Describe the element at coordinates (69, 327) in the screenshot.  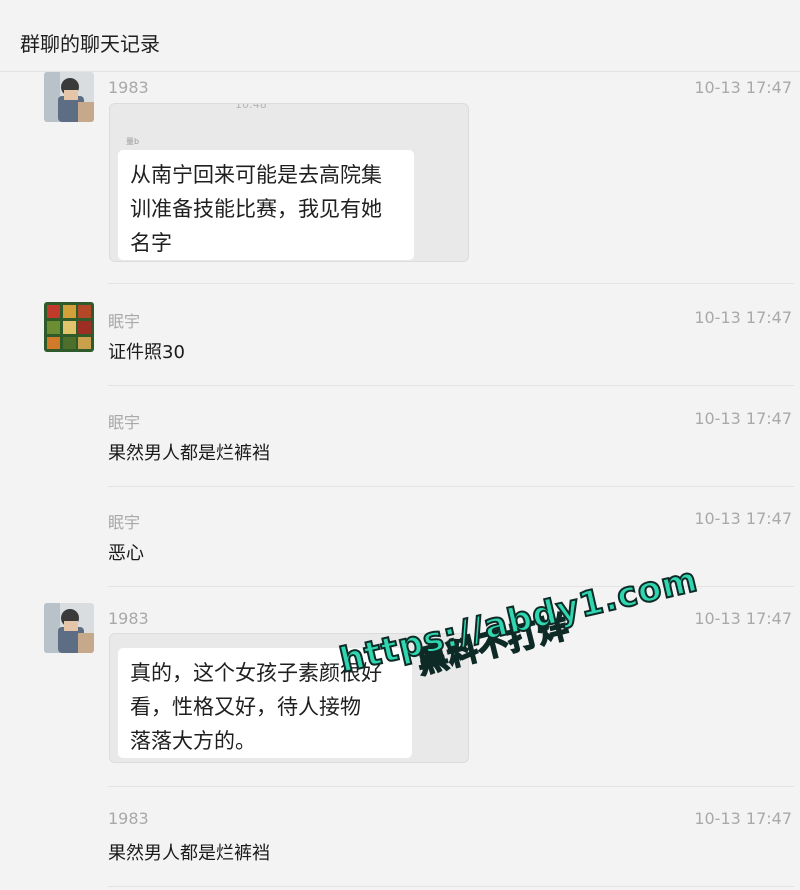
I see `avatar-mianyu` at that location.